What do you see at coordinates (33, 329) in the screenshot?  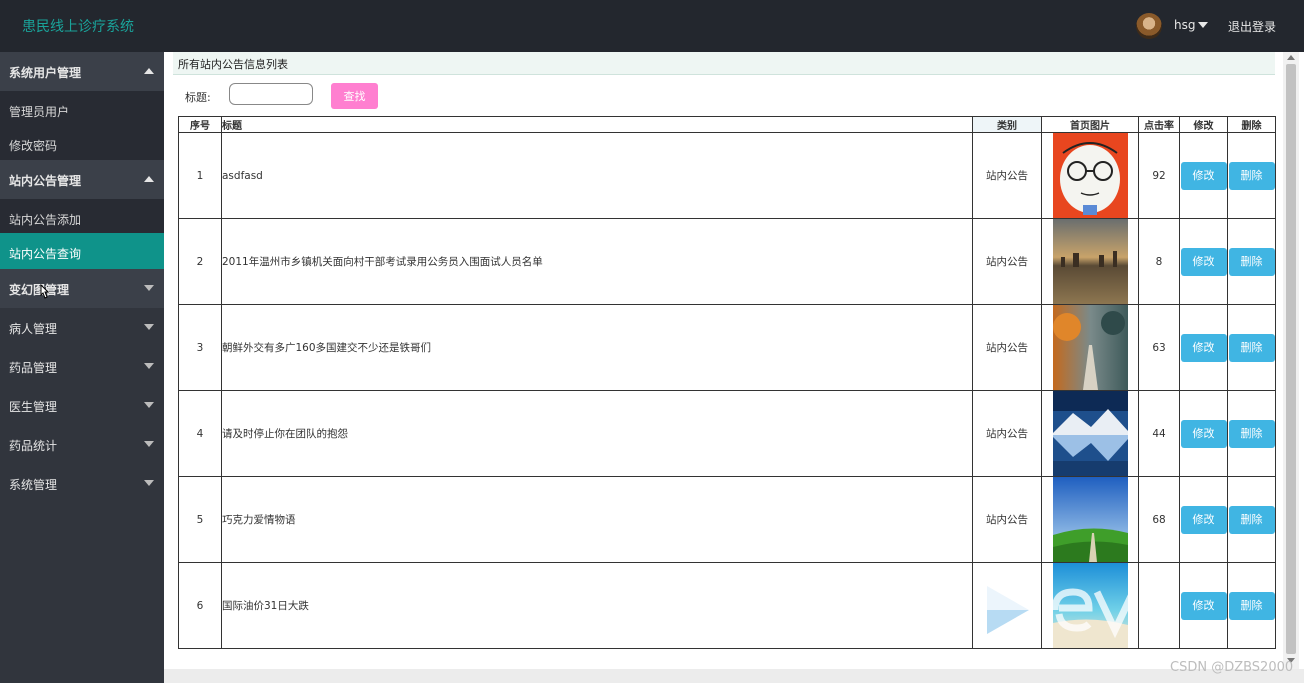 I see `sidebar-item-label: 病人管理` at bounding box center [33, 329].